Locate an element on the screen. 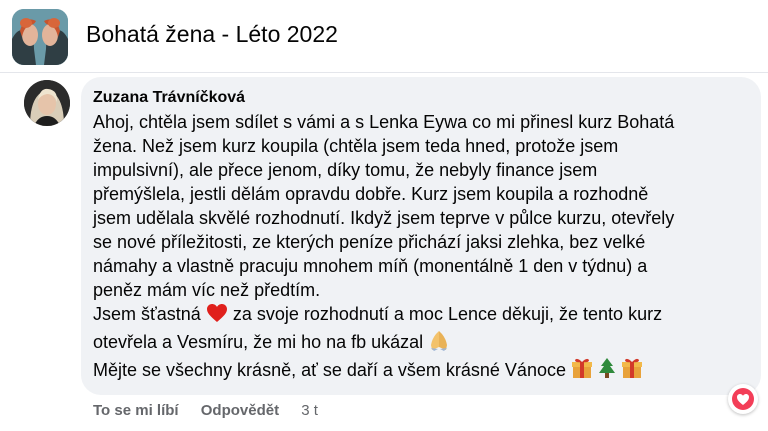  user-avatar is located at coordinates (47, 103).